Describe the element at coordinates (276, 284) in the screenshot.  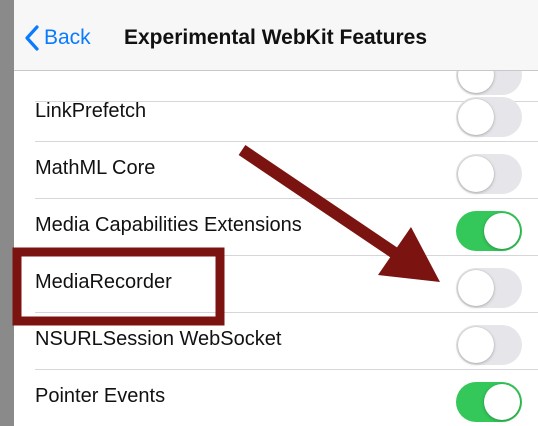
I see `settings-row-mediarecorder: MediaRecorder` at that location.